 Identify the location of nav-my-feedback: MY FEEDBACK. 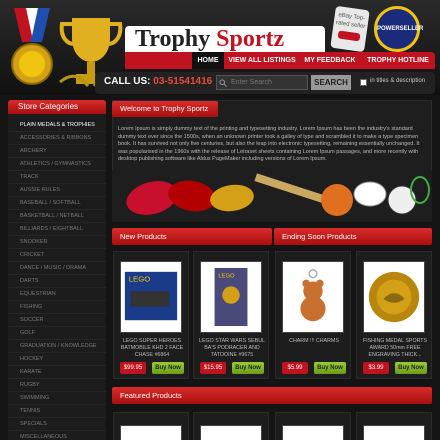
(330, 60).